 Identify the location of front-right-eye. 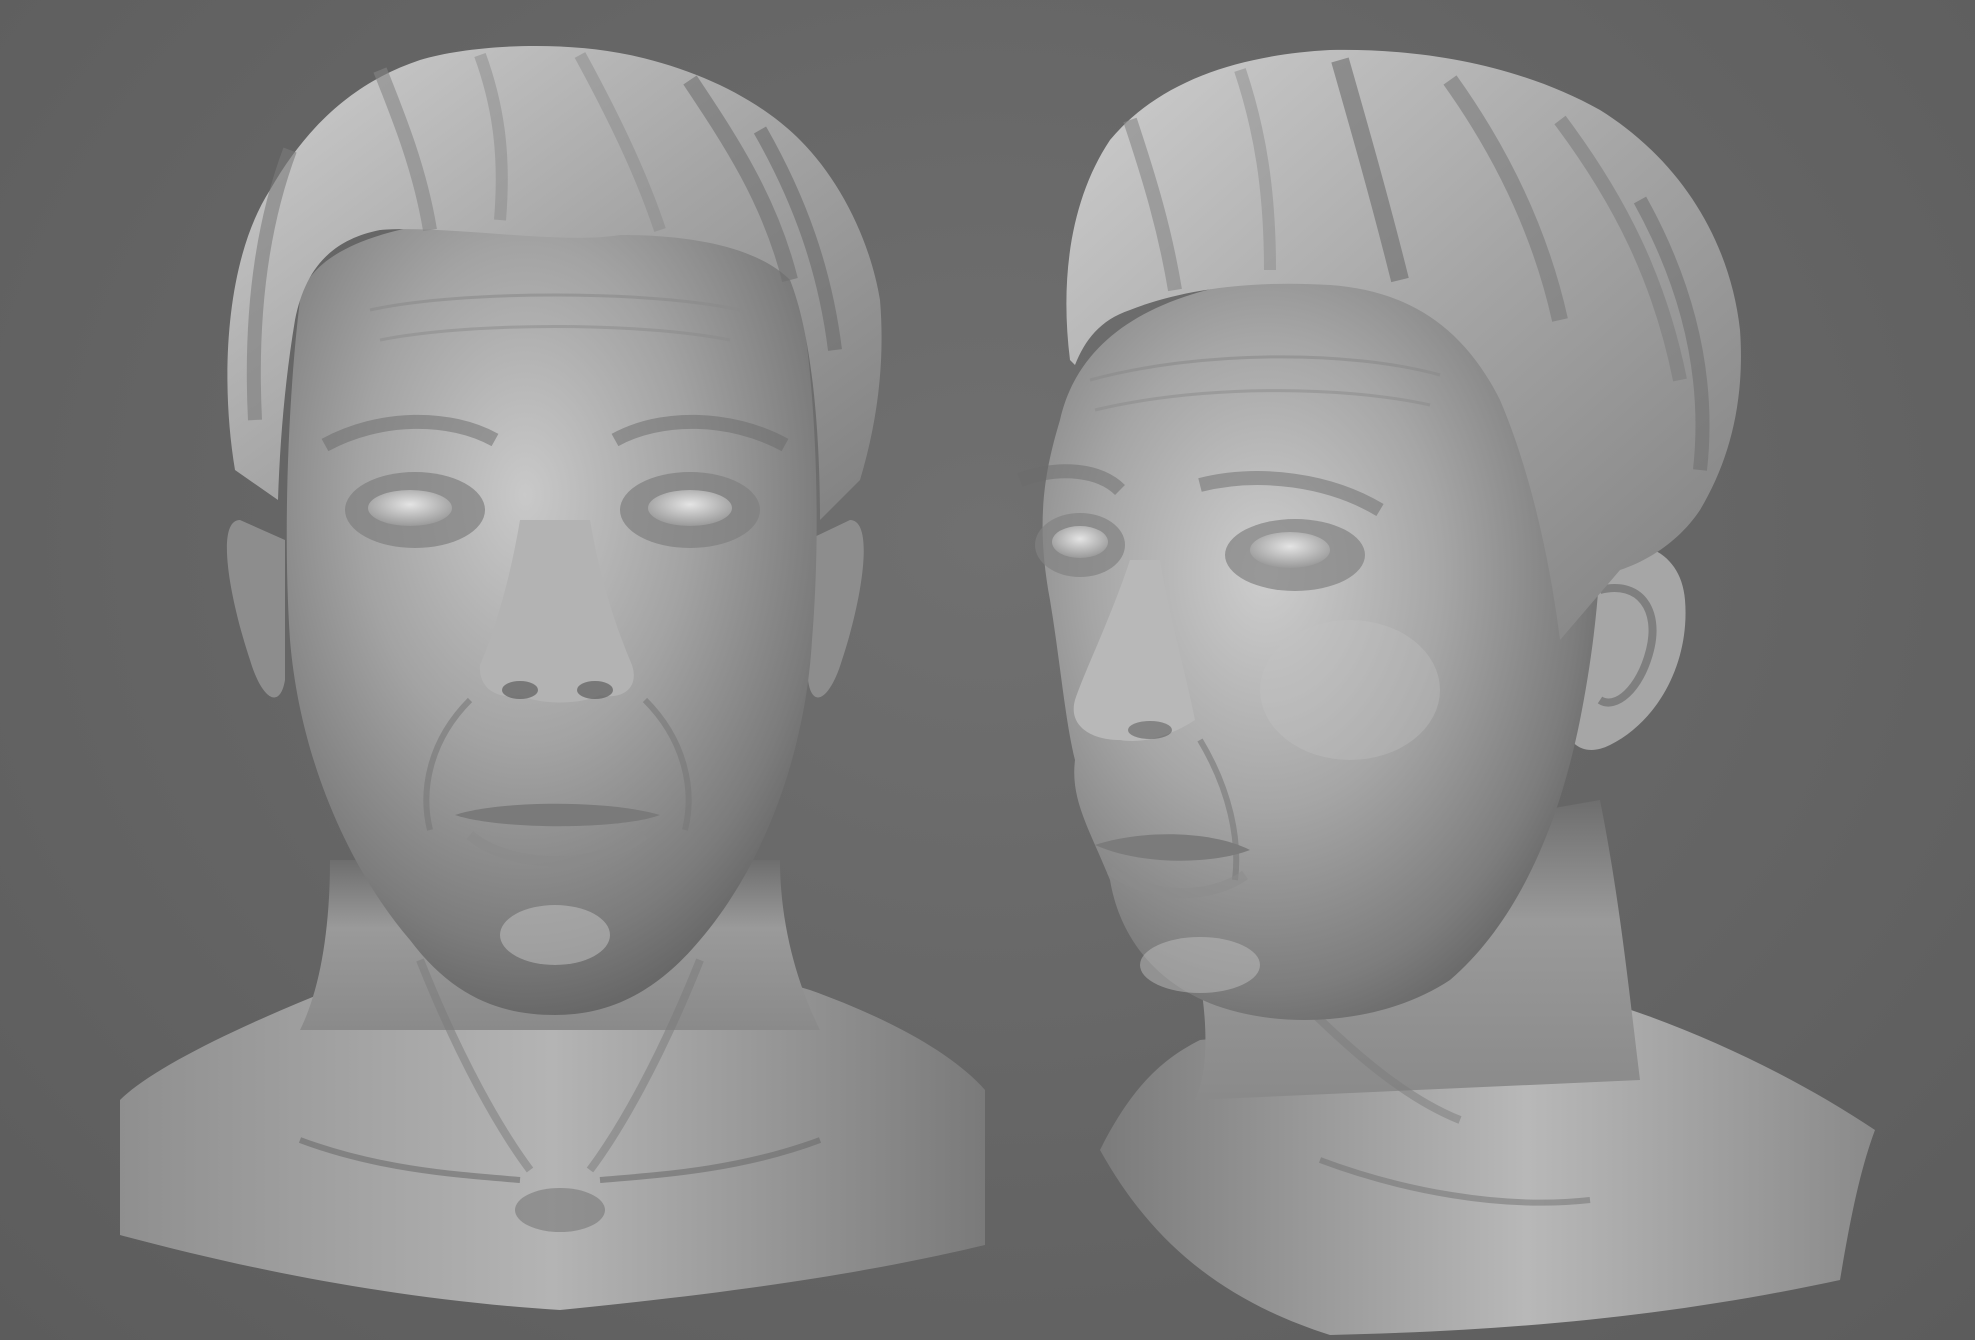
(690, 508).